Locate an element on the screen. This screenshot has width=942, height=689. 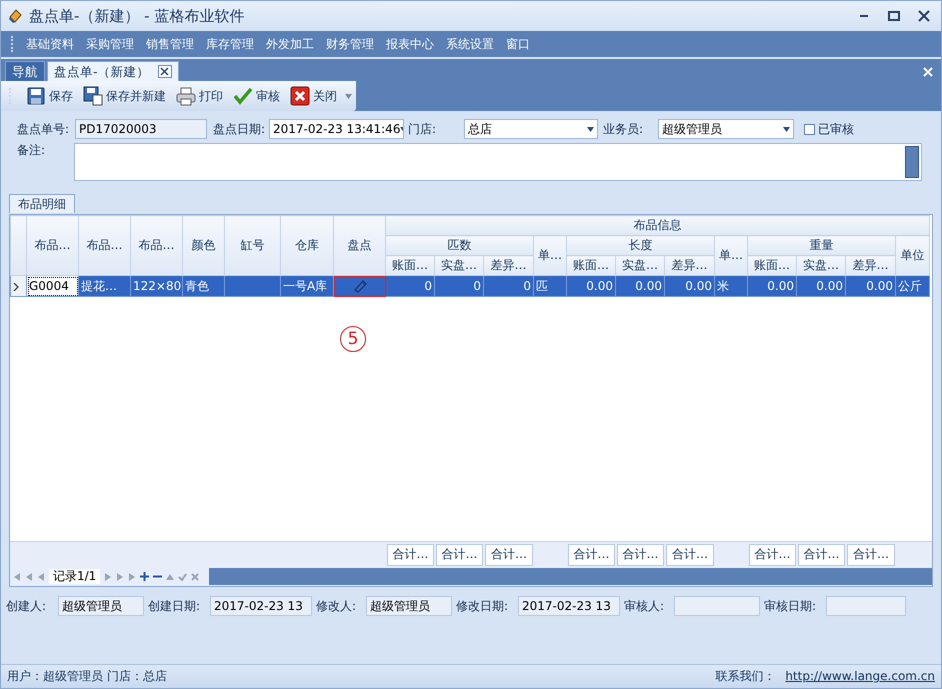
status-text: 用户：超级管理员 门店：总店 is located at coordinates (87, 676).